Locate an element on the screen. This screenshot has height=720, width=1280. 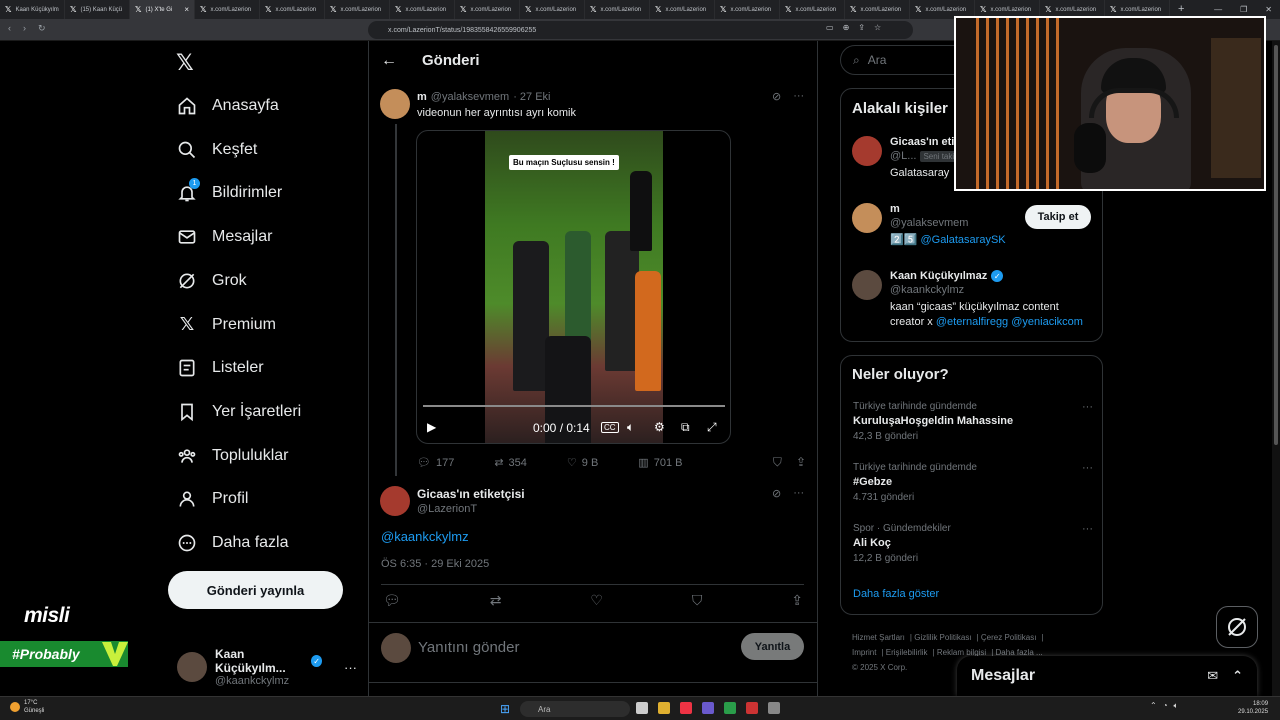
reply-icon: 💬︎ is located at coordinates (392, 600).